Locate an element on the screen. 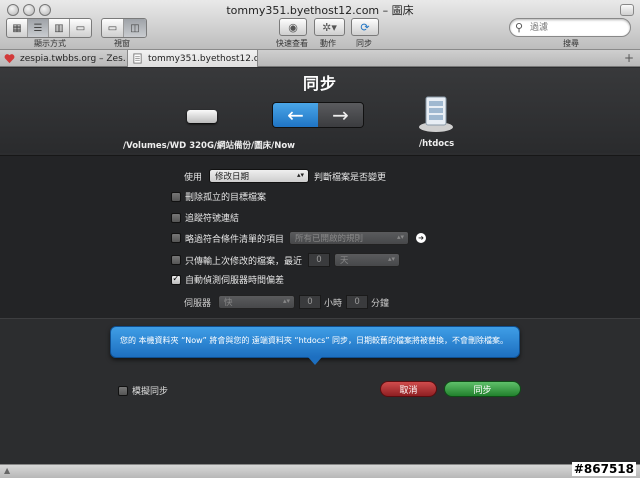 This screenshot has height=478, width=640. search-input is located at coordinates (578, 27).